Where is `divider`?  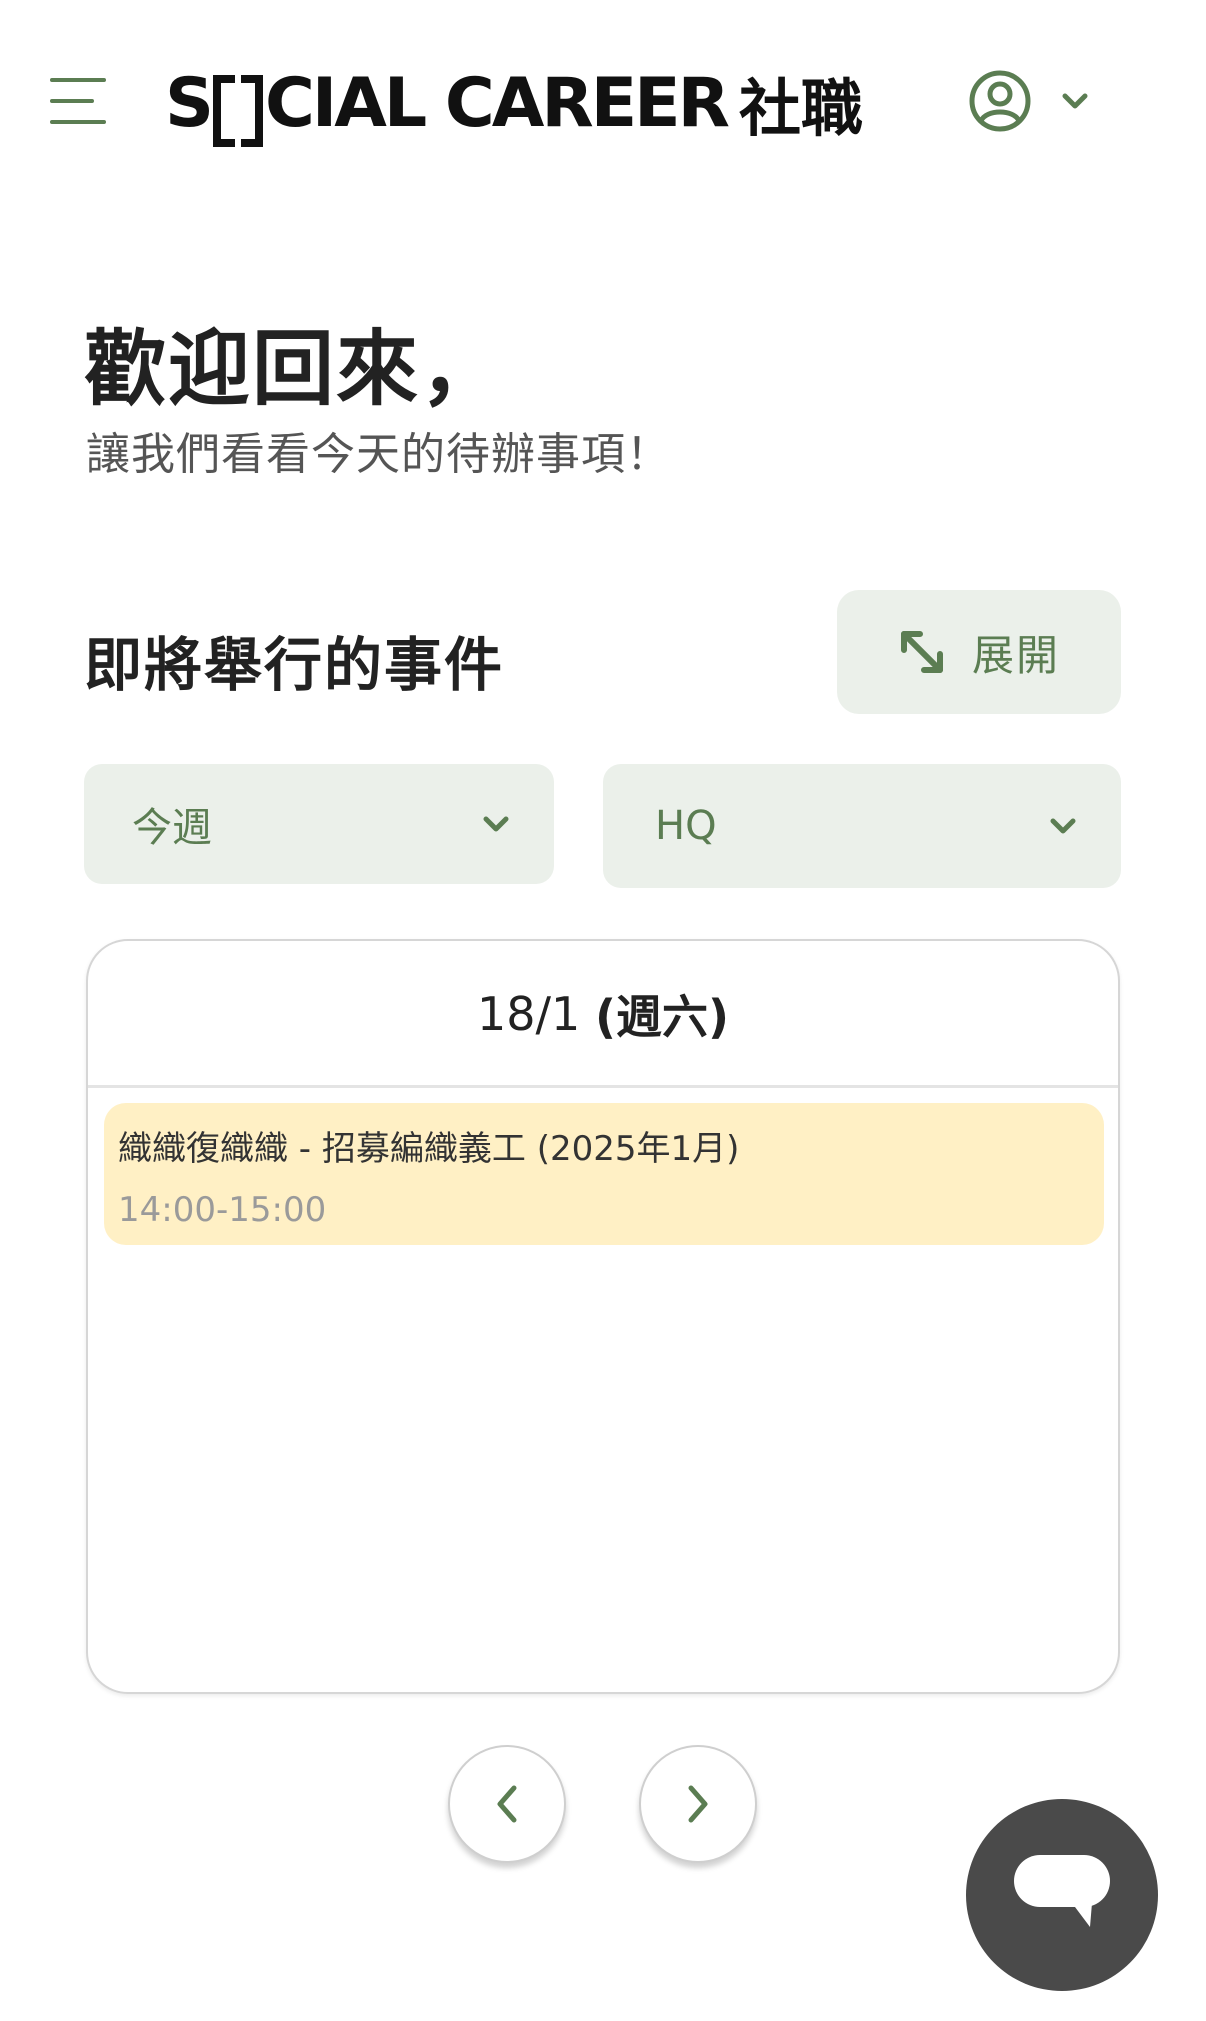
divider is located at coordinates (603, 1086).